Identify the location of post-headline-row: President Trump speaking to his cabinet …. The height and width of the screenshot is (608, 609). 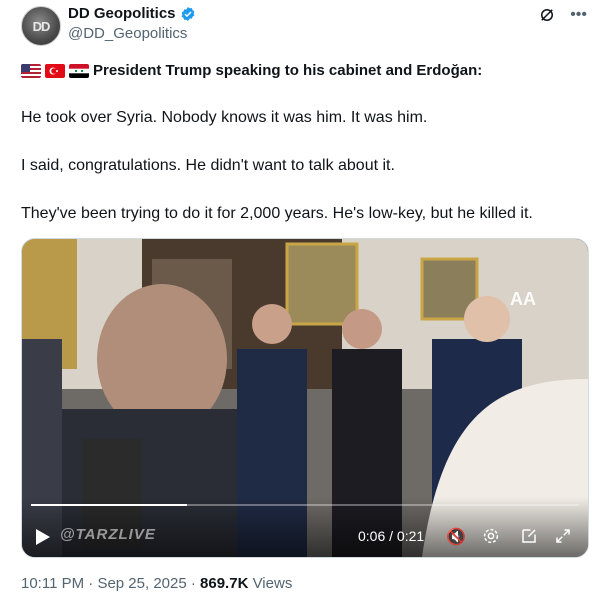
(251, 70).